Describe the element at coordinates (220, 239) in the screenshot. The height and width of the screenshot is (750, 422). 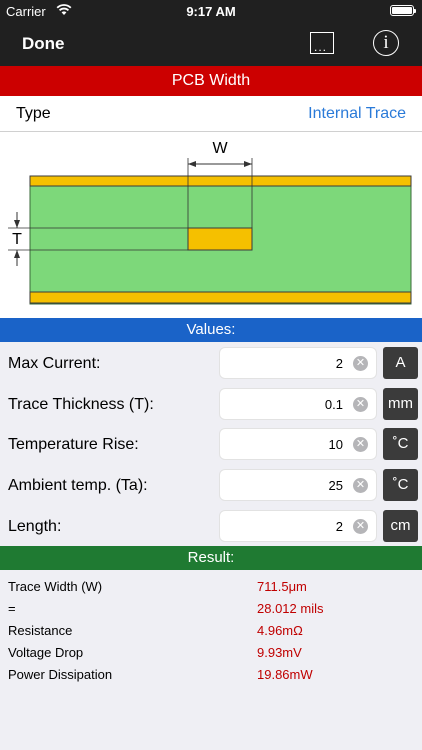
I see `internal-trace` at that location.